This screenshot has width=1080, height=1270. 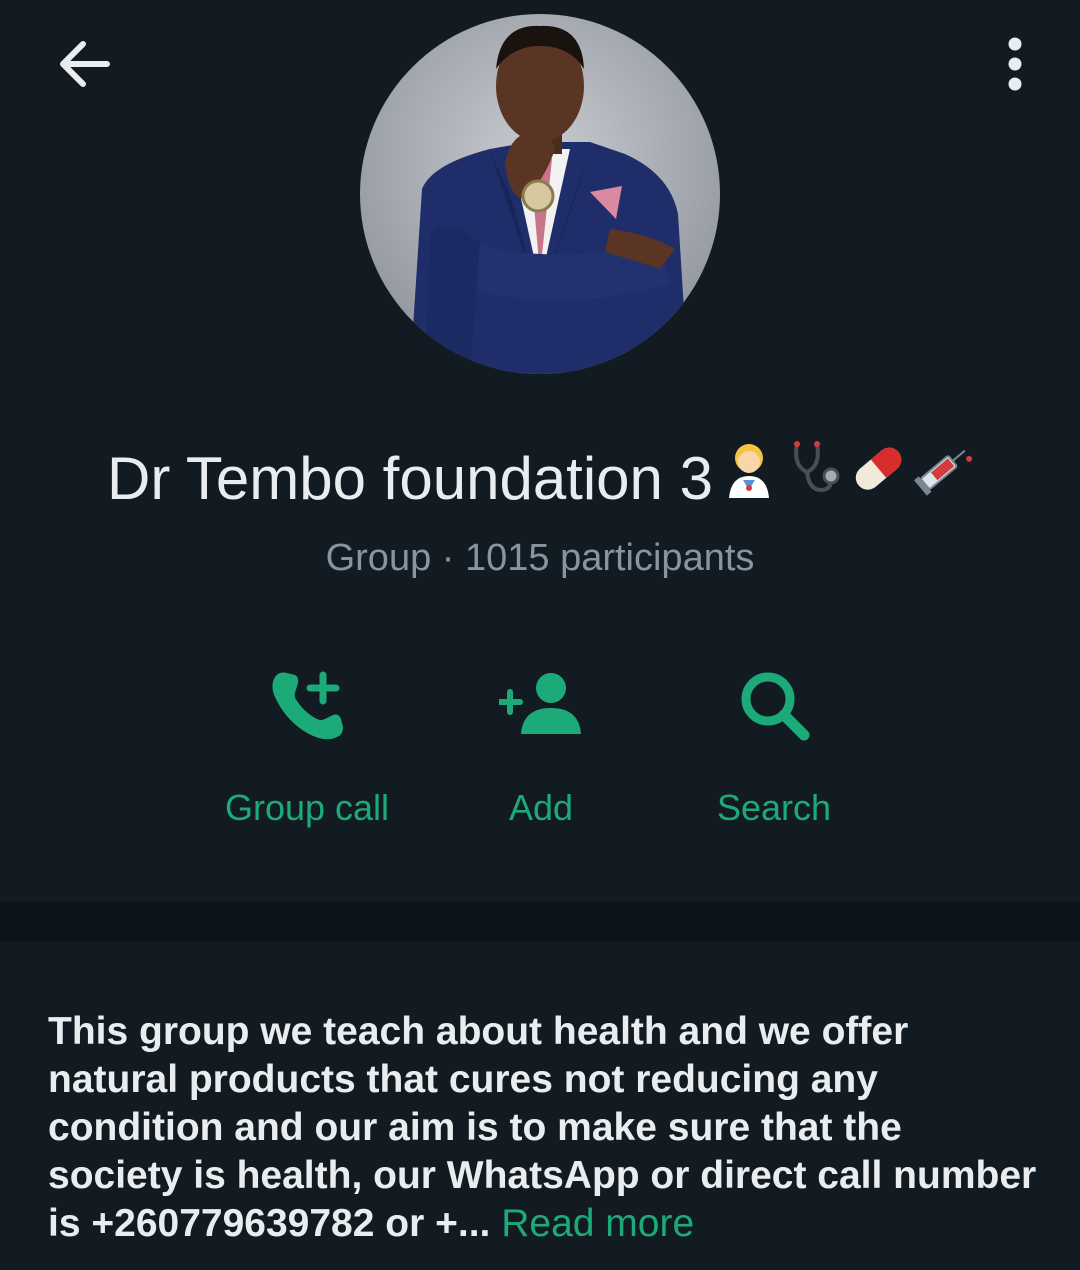 I want to click on add-person-icon, so click(x=541, y=705).